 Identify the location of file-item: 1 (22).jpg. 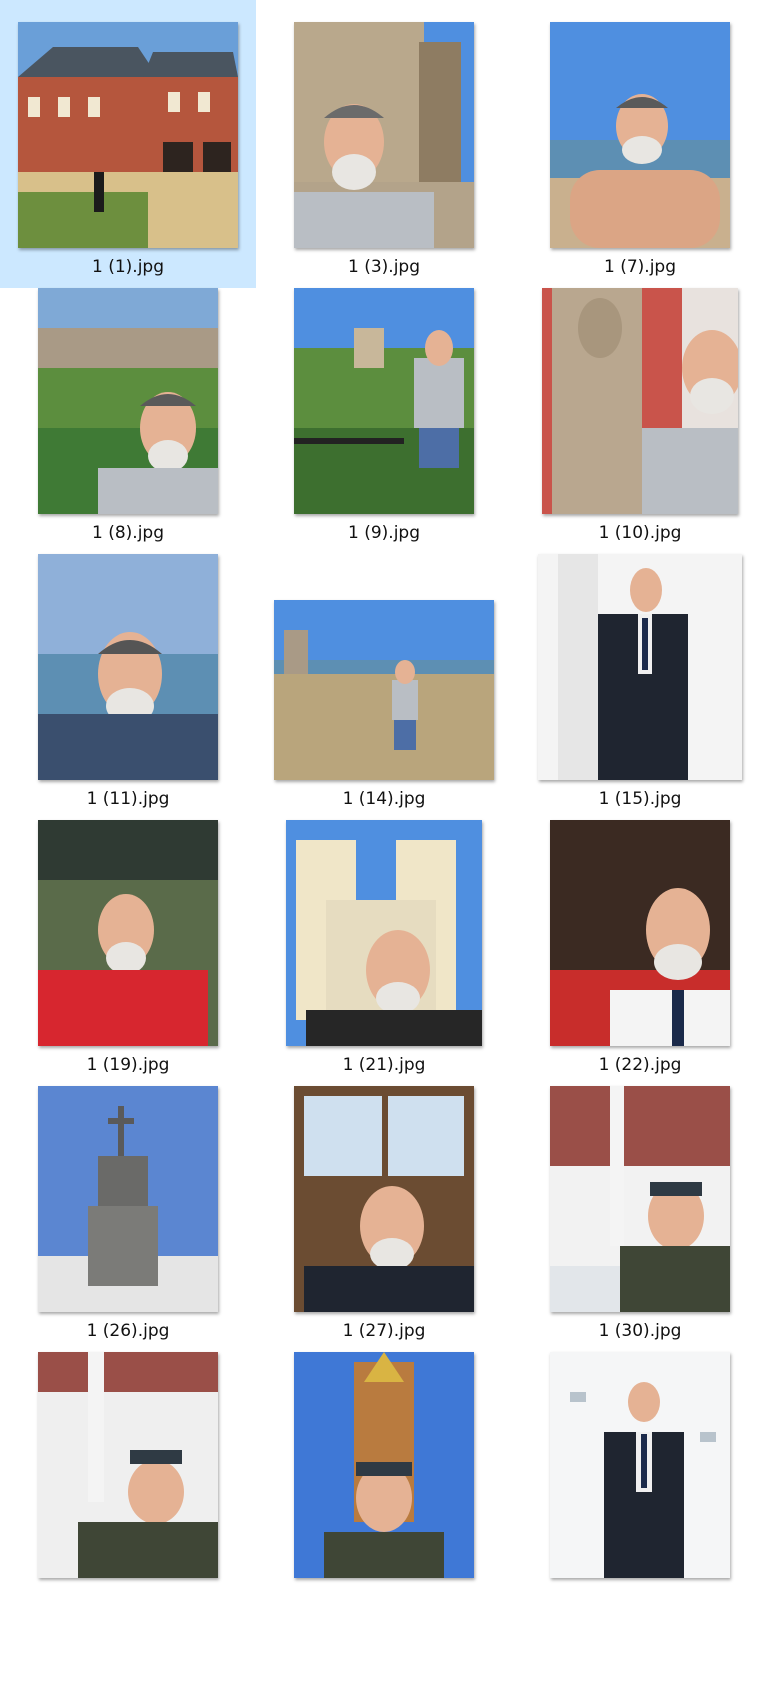
(640, 942).